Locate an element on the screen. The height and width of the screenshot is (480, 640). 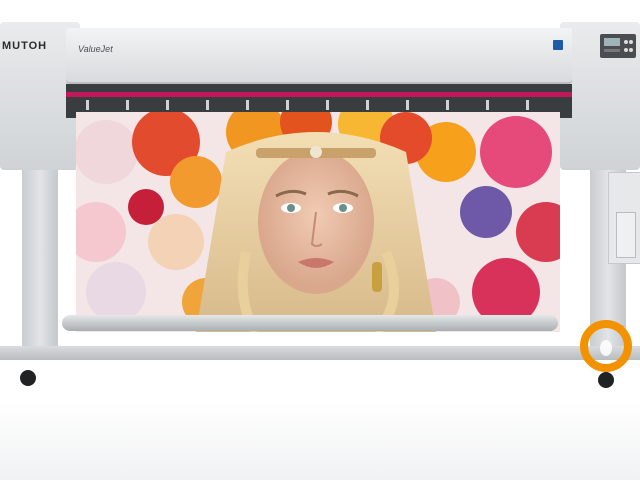
printer-model-label: ValueJet is located at coordinates (95, 49).